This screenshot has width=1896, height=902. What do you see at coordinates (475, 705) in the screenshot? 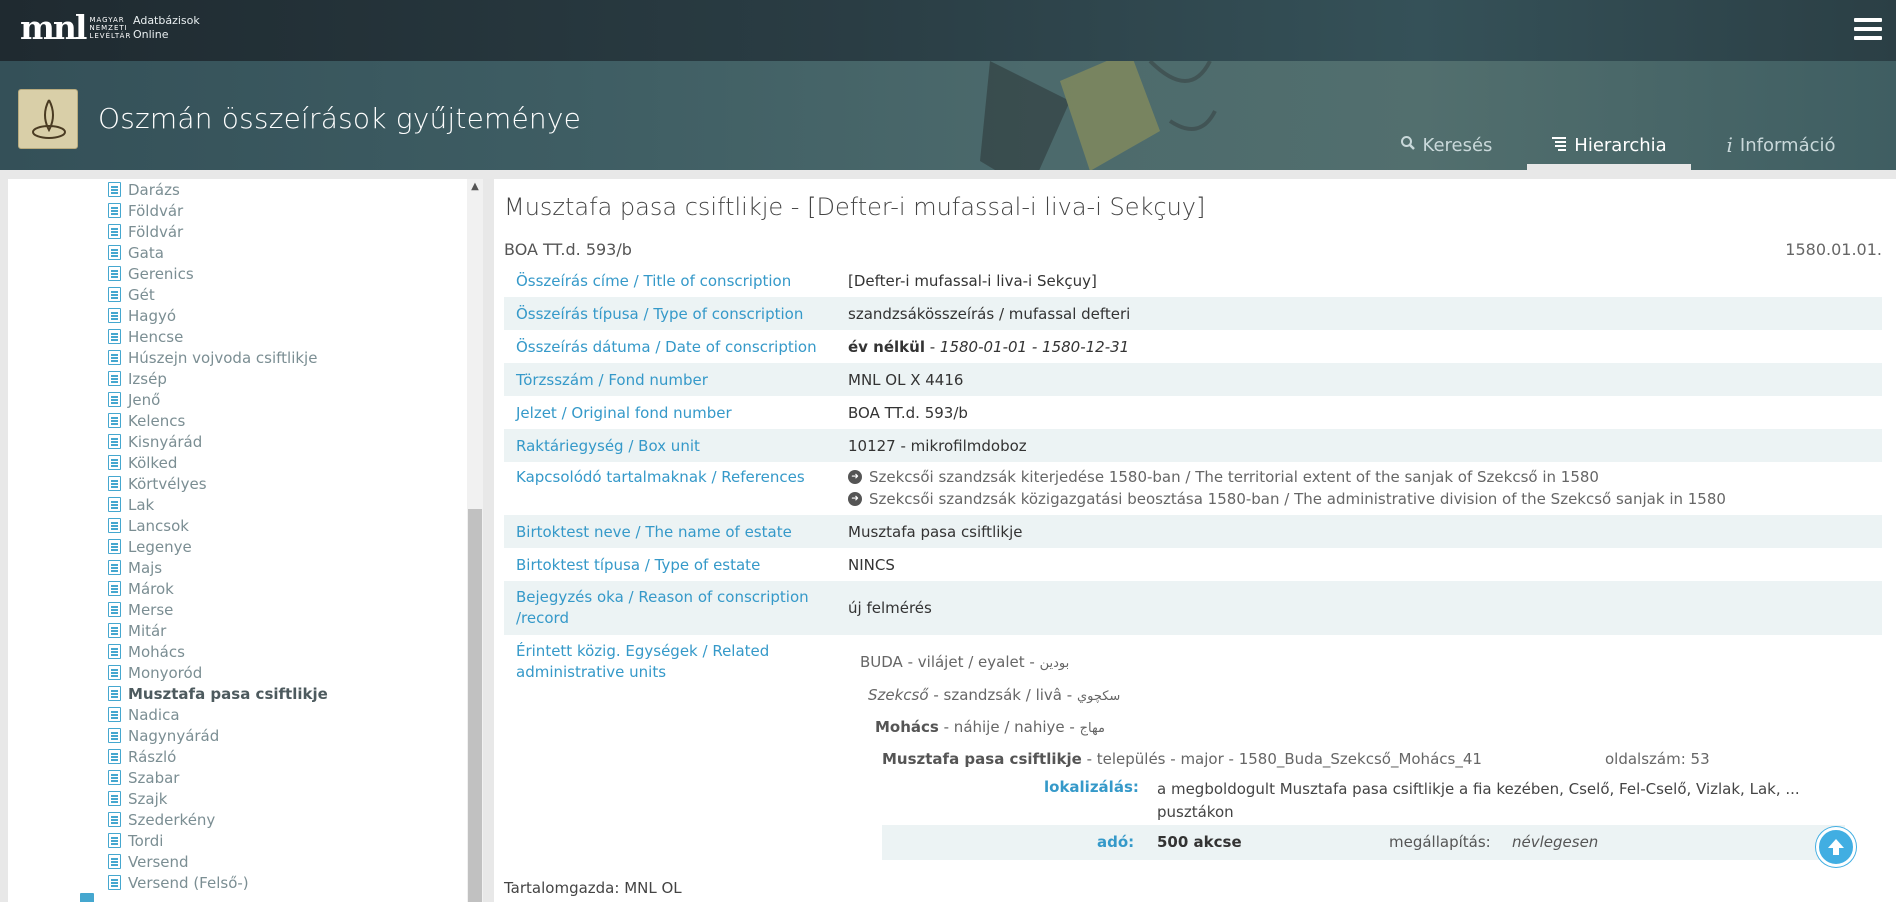
I see `scrollbar-thumb` at bounding box center [475, 705].